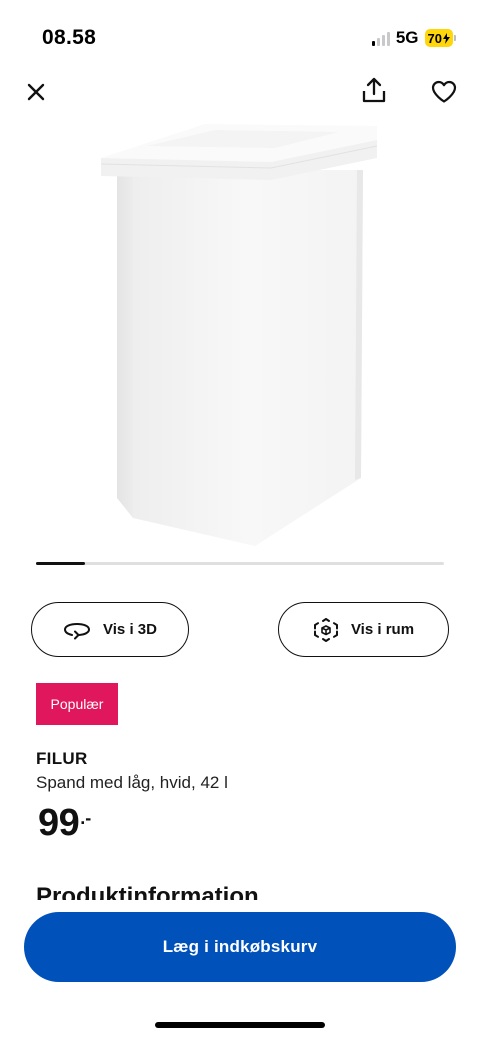 This screenshot has height=1039, width=480. Describe the element at coordinates (69, 37) in the screenshot. I see `status-time: 08.58` at that location.